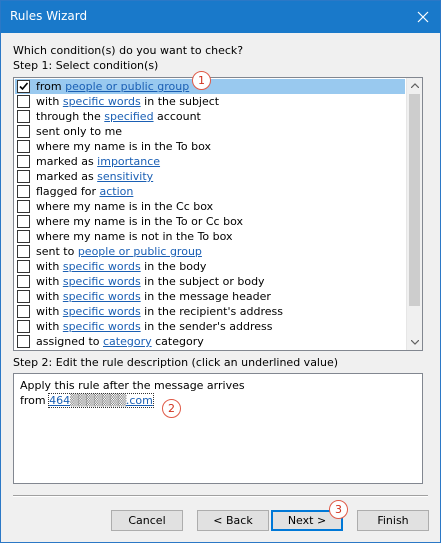  What do you see at coordinates (86, 65) in the screenshot?
I see `step1-label: Step 1: Select condition(s)` at bounding box center [86, 65].